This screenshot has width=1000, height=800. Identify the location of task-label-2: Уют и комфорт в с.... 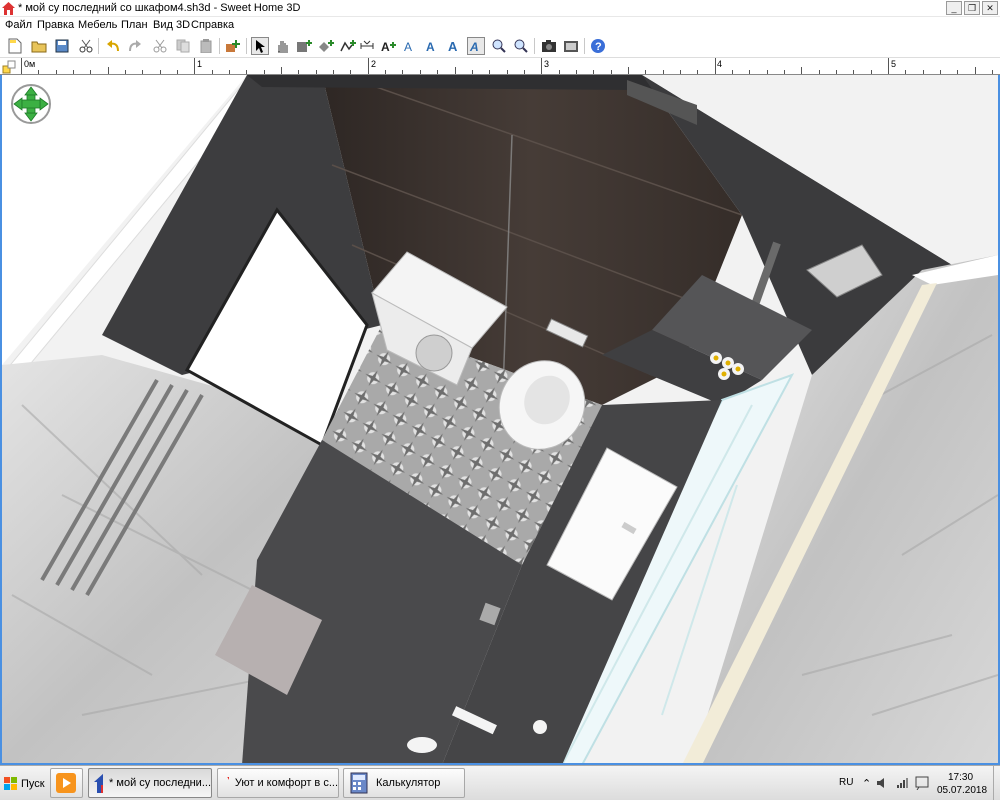
(286, 783).